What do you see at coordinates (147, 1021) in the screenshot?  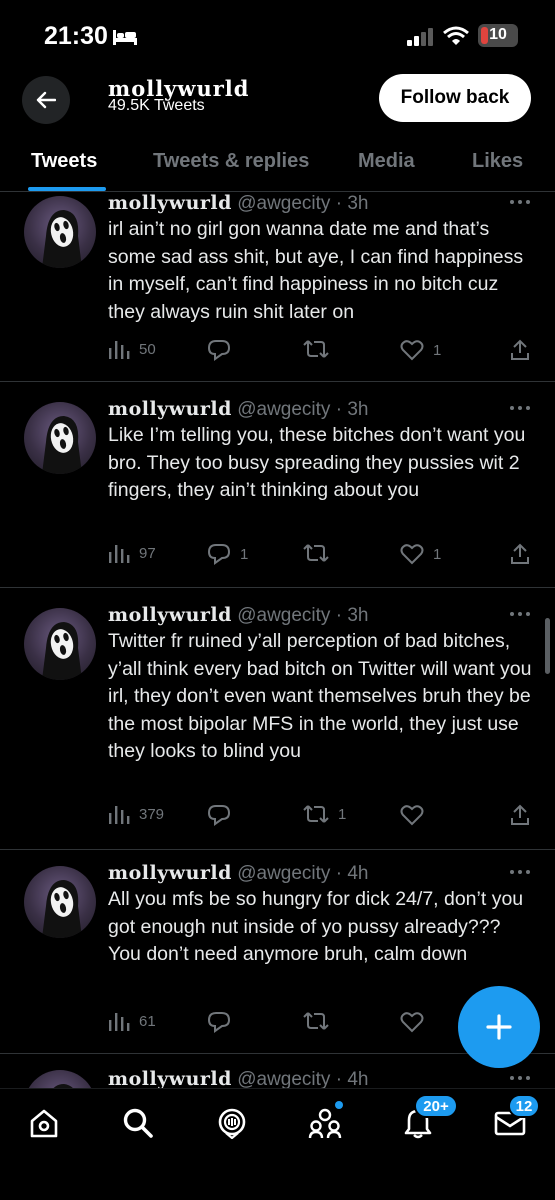 I see `views-count: 61` at bounding box center [147, 1021].